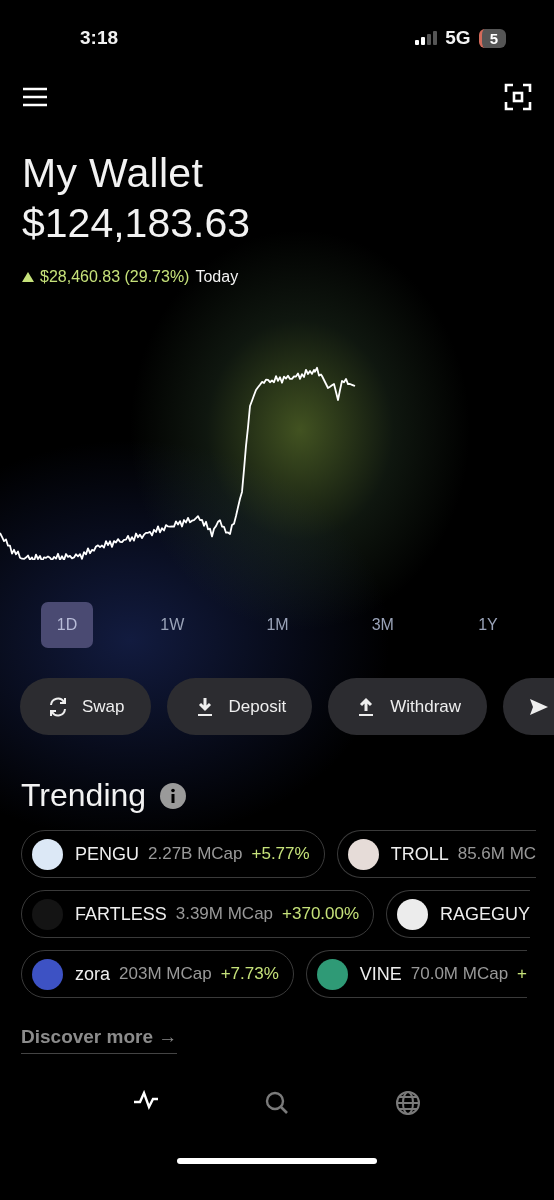 The width and height of the screenshot is (554, 1200). What do you see at coordinates (85, 706) in the screenshot?
I see `swap-button: Swap` at bounding box center [85, 706].